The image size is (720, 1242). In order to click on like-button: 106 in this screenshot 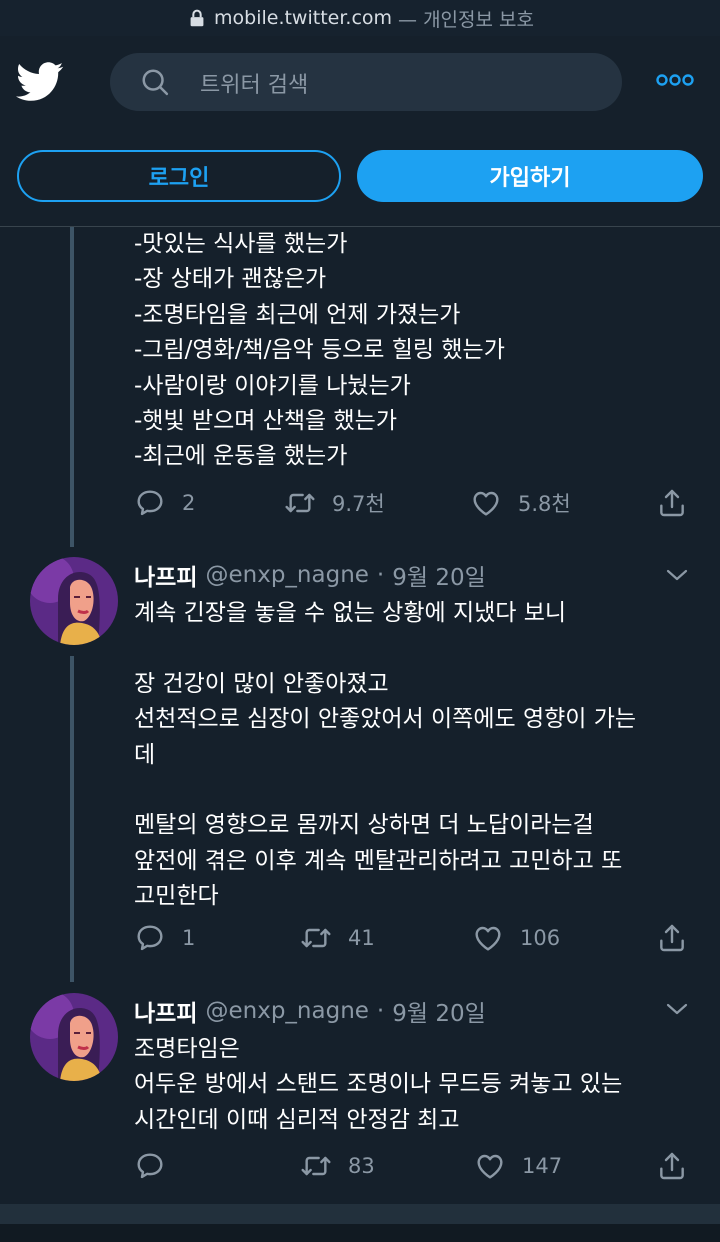, I will do `click(516, 938)`.